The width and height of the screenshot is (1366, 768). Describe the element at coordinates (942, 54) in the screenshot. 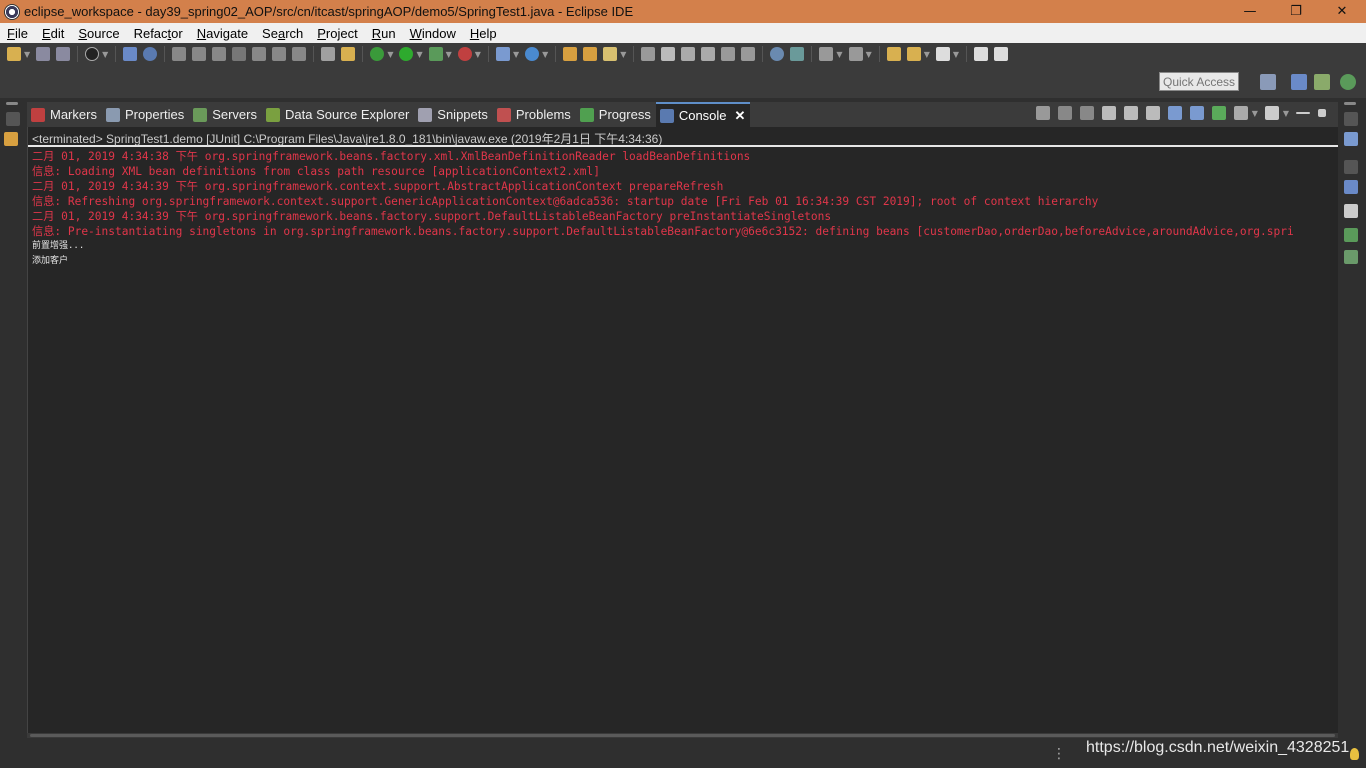

I see `forward-icon` at that location.